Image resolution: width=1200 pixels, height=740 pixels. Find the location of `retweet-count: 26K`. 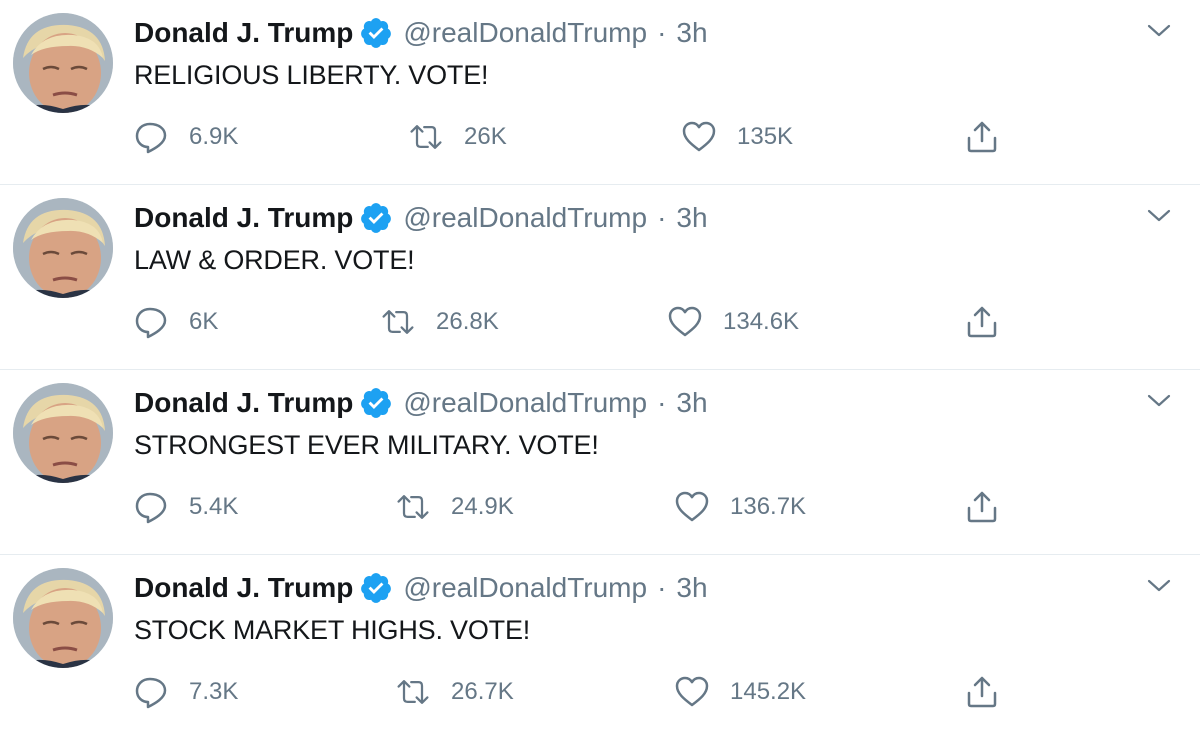

retweet-count: 26K is located at coordinates (485, 136).